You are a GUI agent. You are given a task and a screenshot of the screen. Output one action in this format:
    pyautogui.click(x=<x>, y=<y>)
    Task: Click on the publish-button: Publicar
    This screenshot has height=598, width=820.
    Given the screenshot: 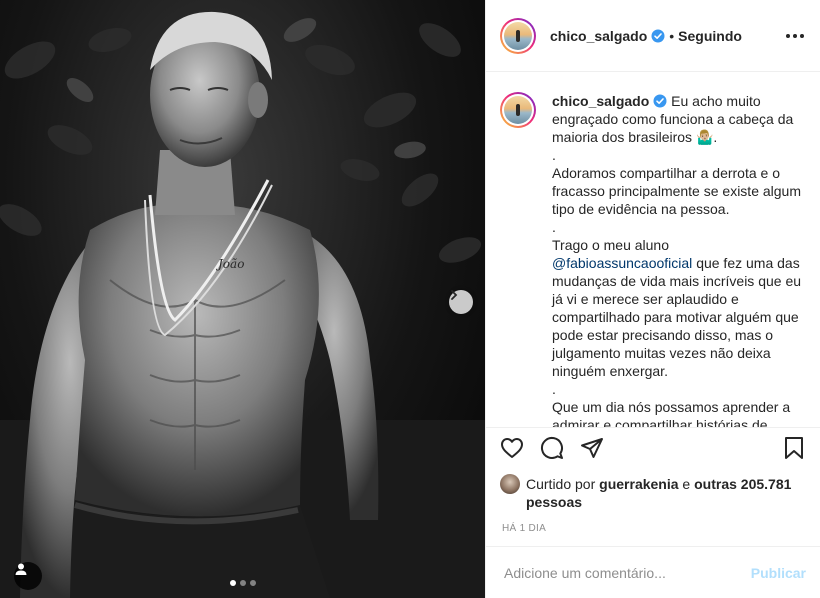 What is the action you would take?
    pyautogui.click(x=778, y=573)
    